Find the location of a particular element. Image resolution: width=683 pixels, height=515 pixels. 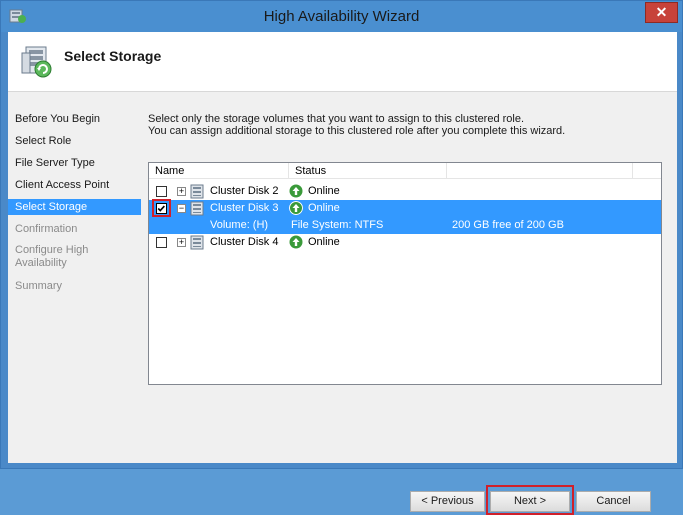

close-icon: ✕ is located at coordinates (661, 12).